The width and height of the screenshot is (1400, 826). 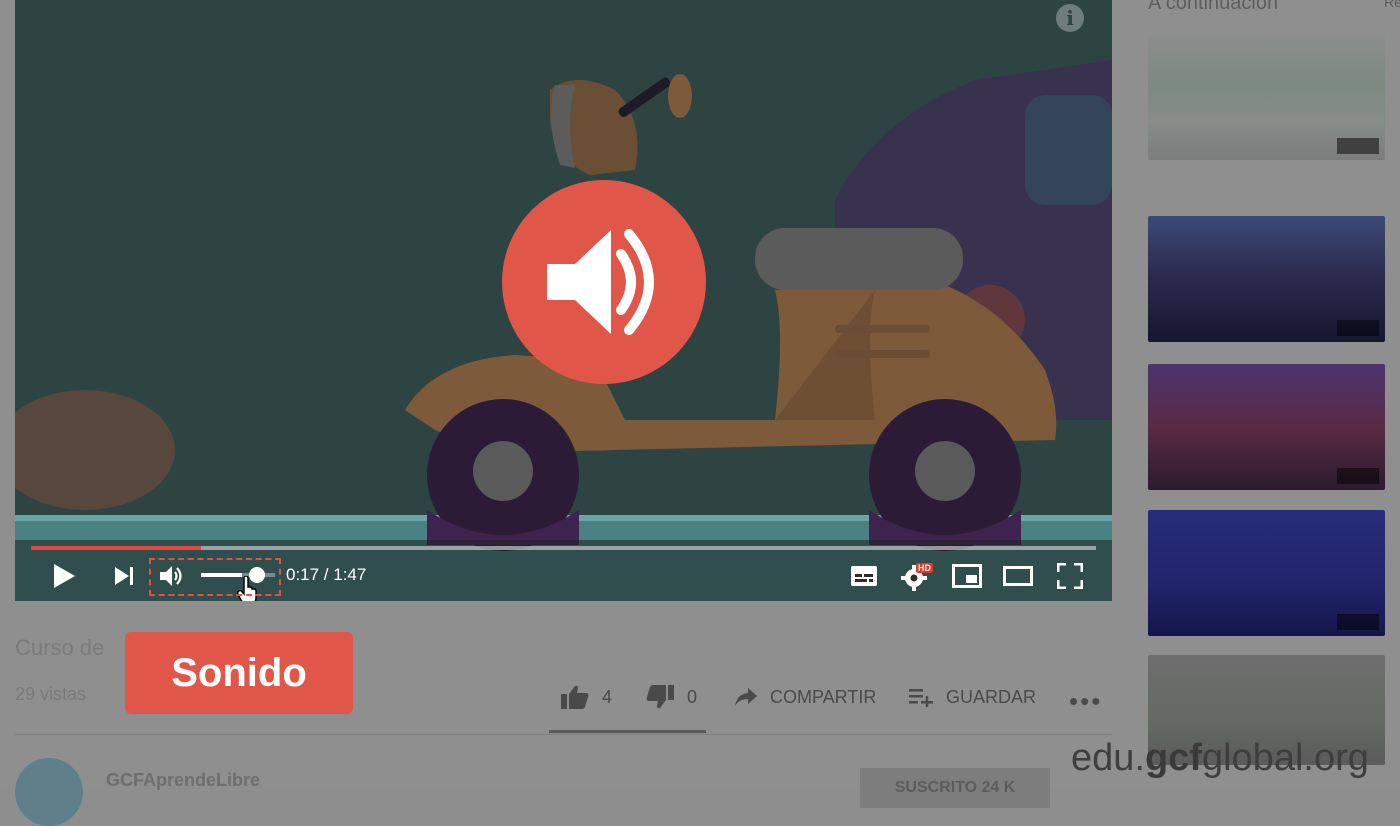 What do you see at coordinates (563, 548) in the screenshot?
I see `progress-bar` at bounding box center [563, 548].